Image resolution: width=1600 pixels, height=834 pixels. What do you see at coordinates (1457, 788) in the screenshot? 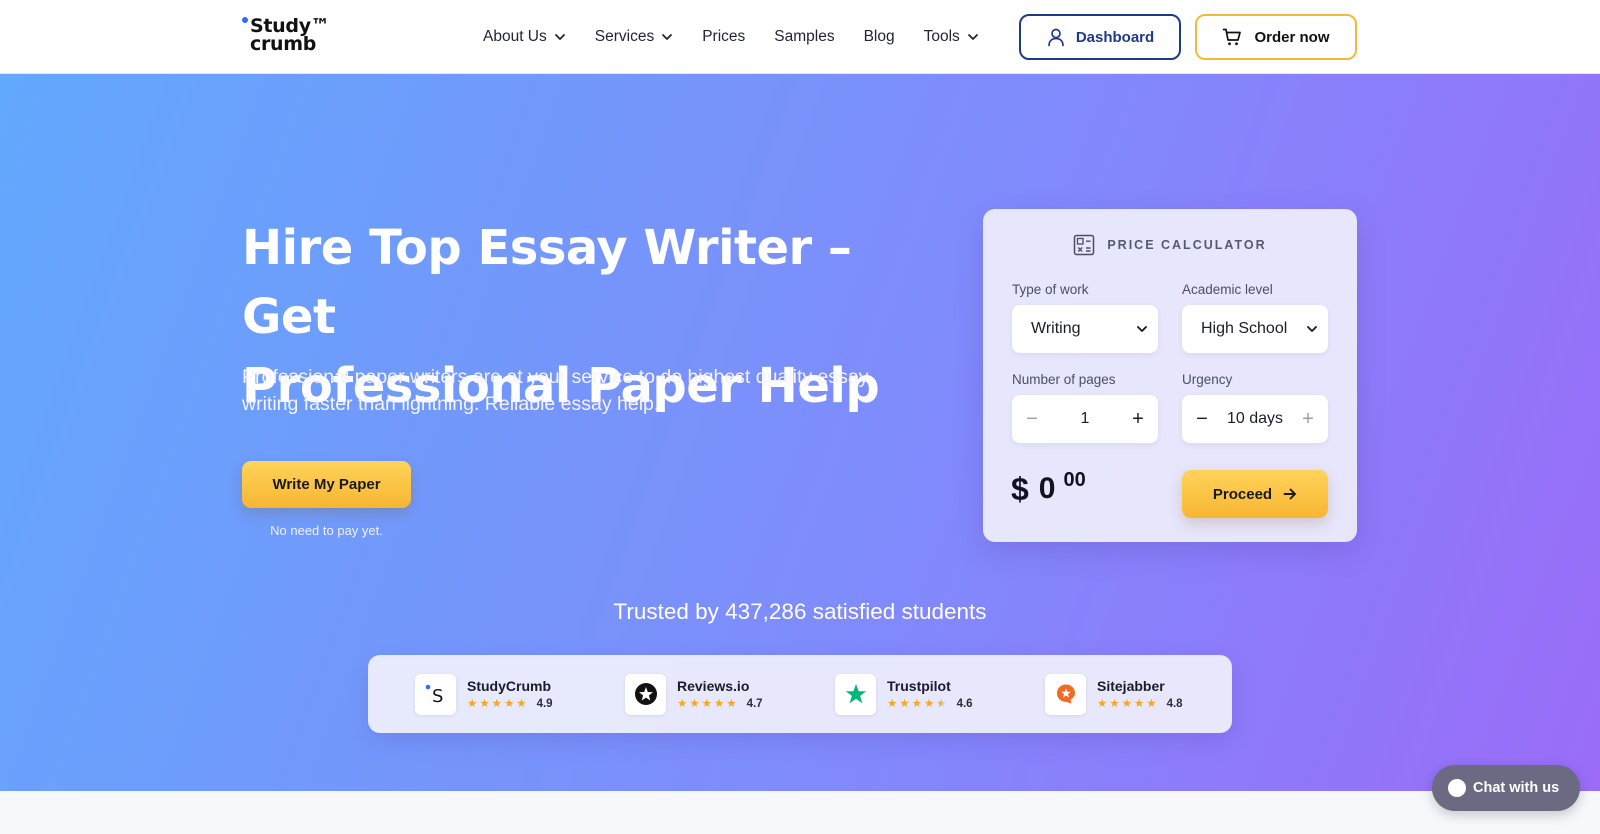
I see `chat-bubble-icon` at bounding box center [1457, 788].